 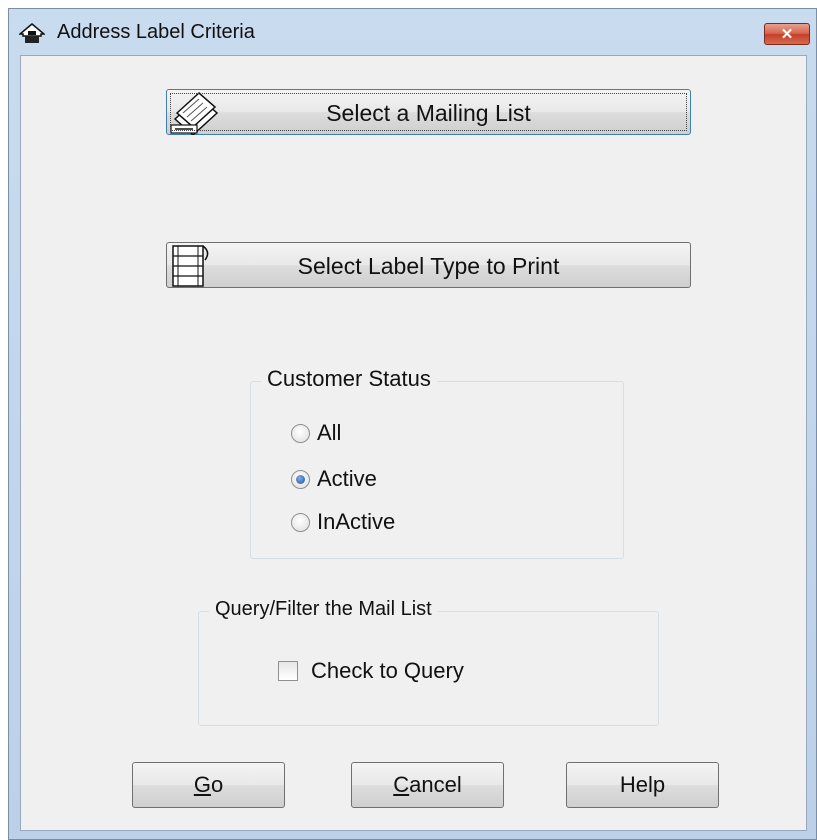 What do you see at coordinates (323, 609) in the screenshot?
I see `query-filter-title: Query/Filter the Mail List` at bounding box center [323, 609].